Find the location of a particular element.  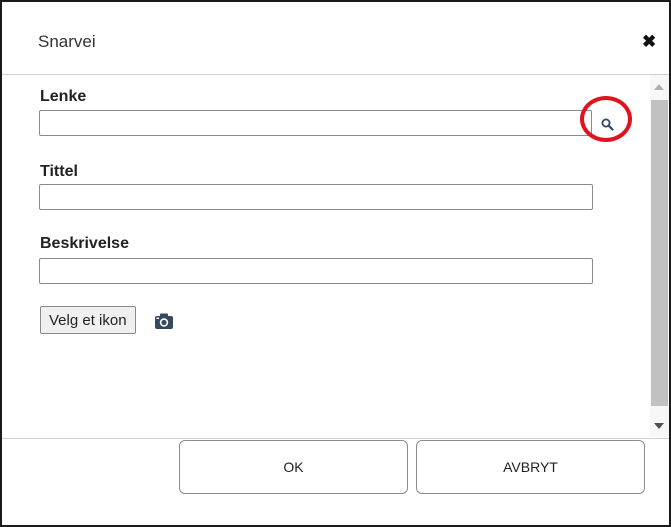

search-icon is located at coordinates (607, 124).